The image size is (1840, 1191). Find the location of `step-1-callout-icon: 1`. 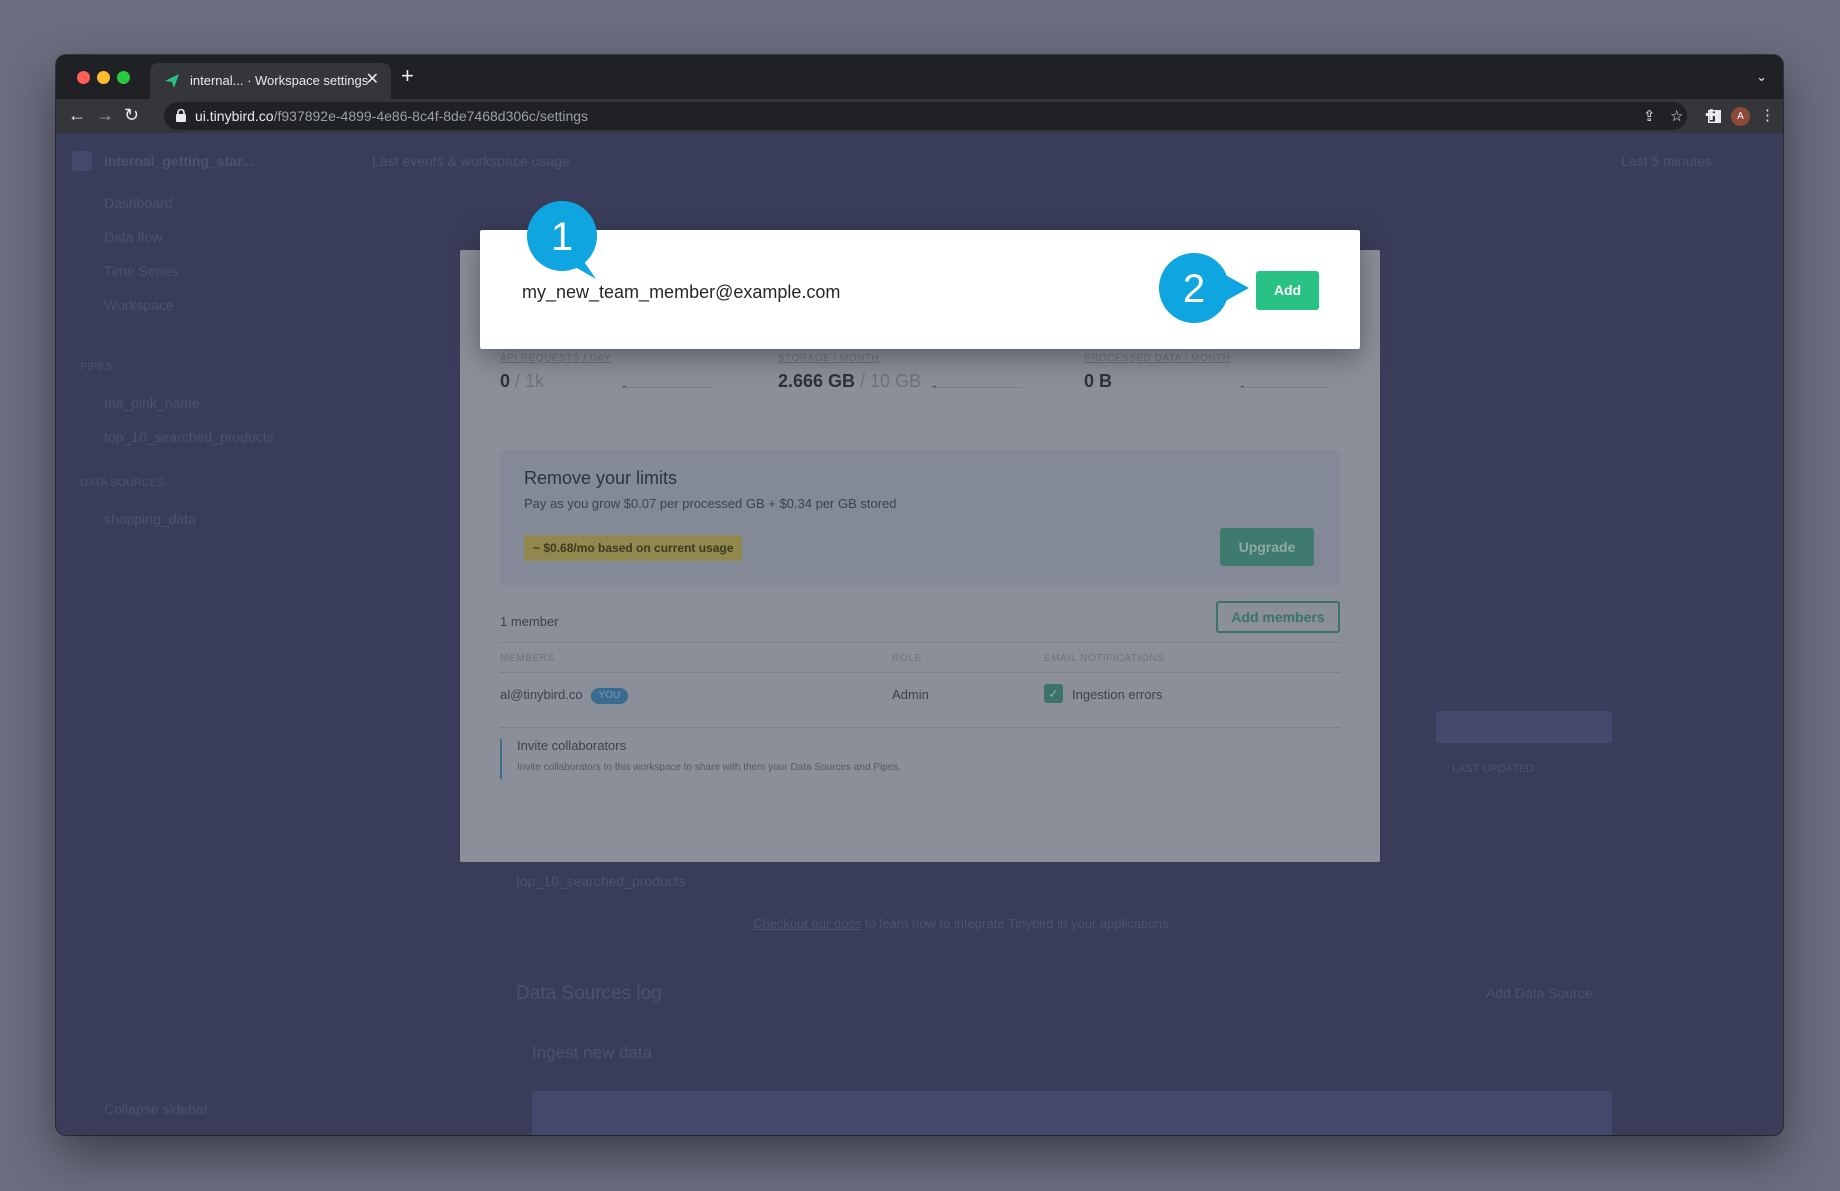

step-1-callout-icon: 1 is located at coordinates (562, 240).